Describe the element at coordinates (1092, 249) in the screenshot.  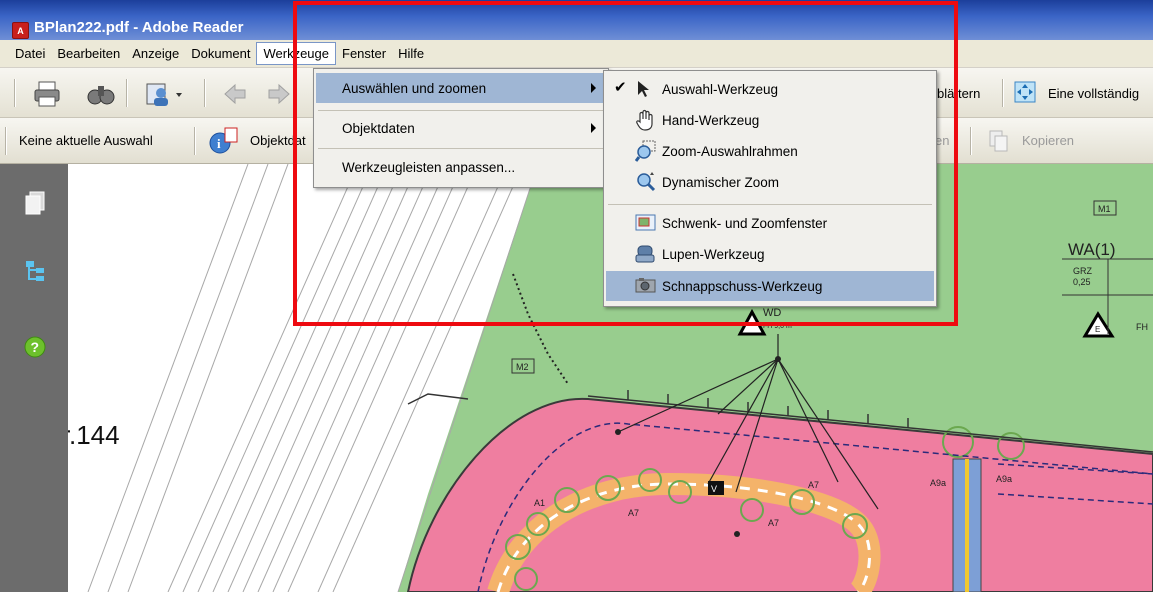
I see `map-label-wa: WA(1)` at that location.